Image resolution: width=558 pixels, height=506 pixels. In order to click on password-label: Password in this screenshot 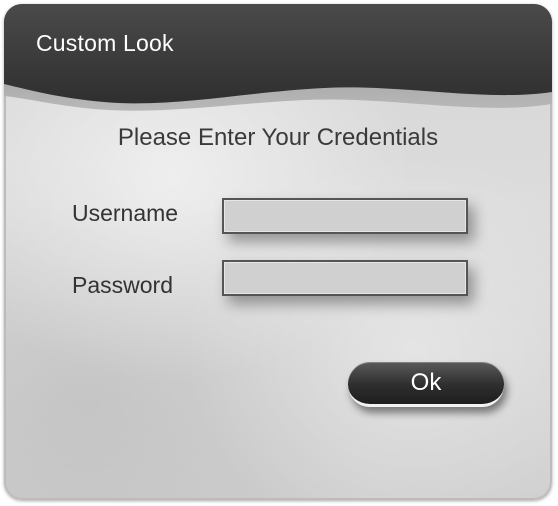, I will do `click(122, 285)`.